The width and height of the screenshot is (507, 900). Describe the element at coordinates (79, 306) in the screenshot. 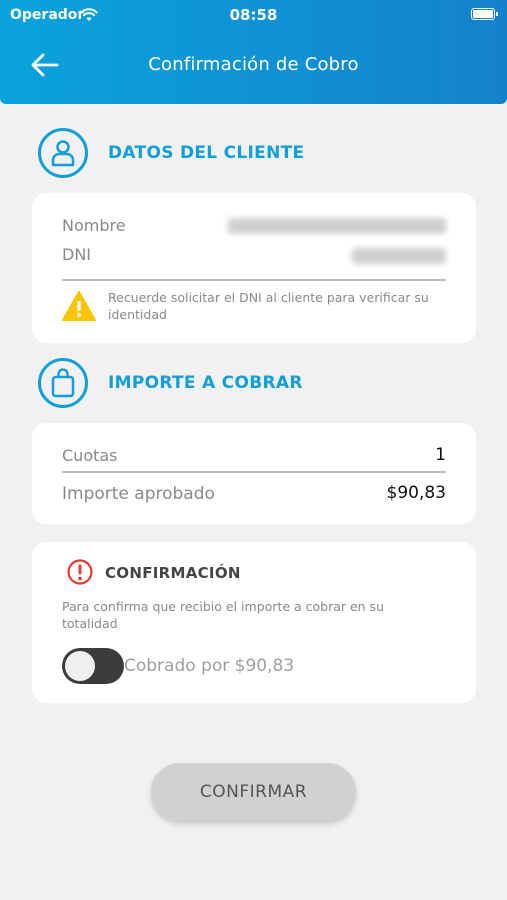

I see `warning-icon` at that location.